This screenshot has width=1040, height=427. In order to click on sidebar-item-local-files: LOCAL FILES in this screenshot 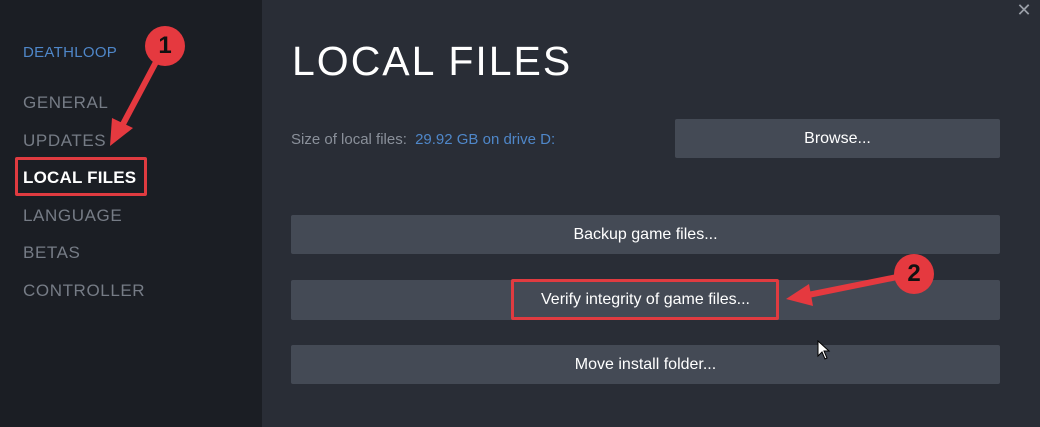, I will do `click(79, 178)`.